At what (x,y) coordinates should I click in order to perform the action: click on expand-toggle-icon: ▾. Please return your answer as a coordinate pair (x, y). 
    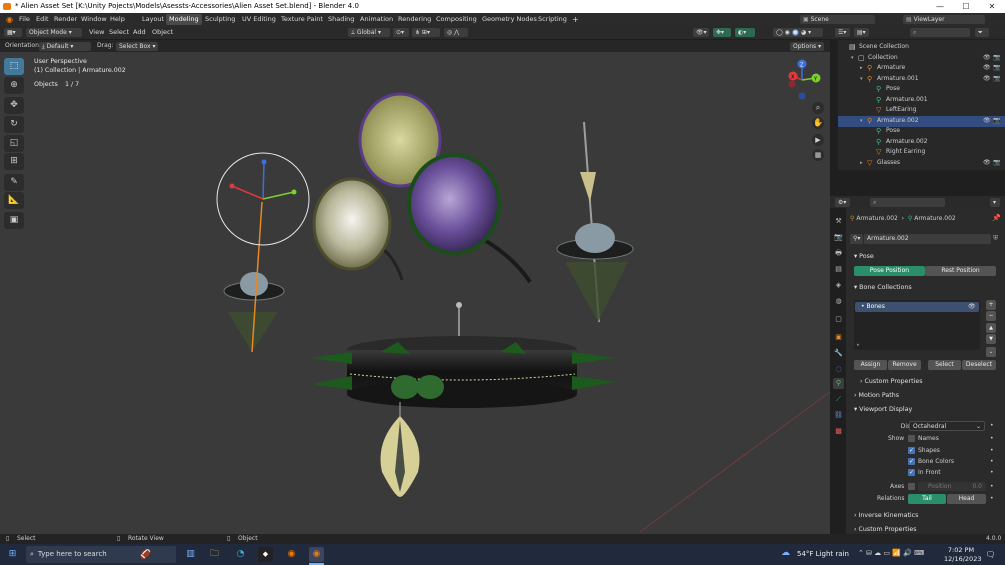
    Looking at the image, I should click on (861, 121).